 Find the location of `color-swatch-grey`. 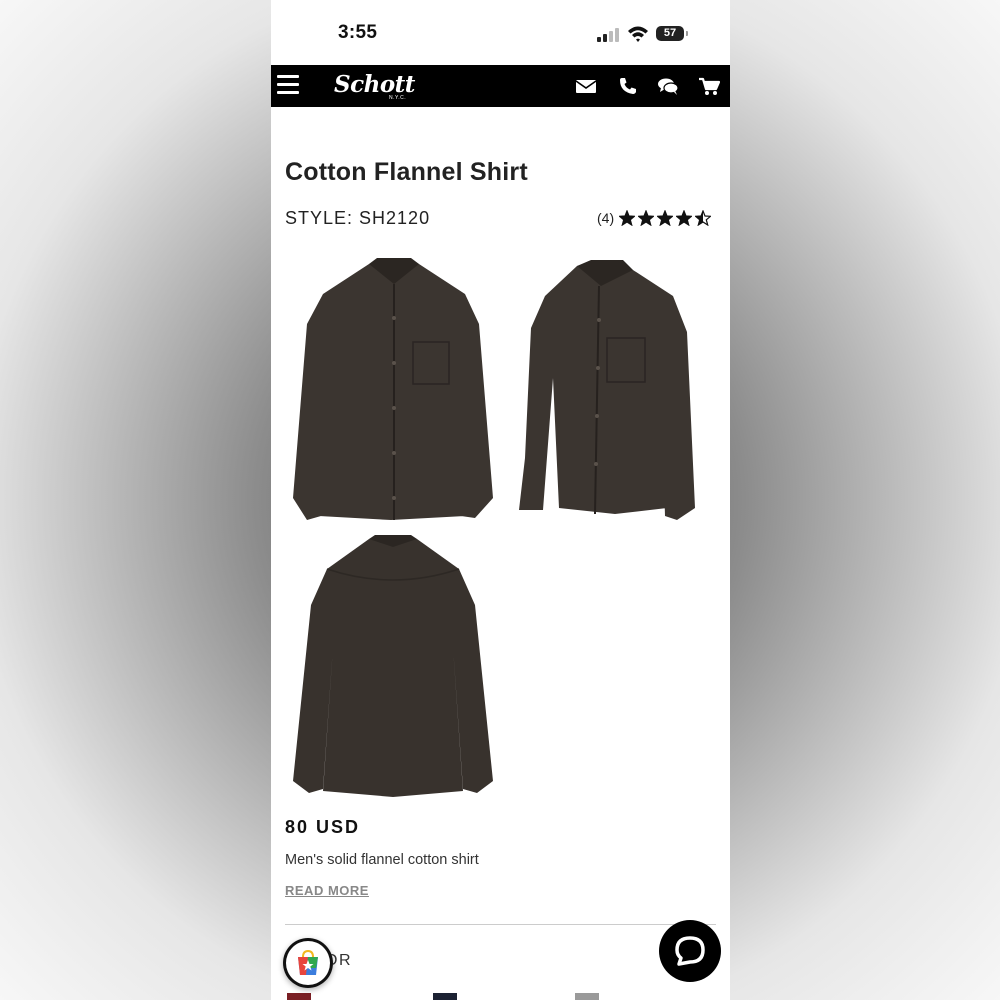

color-swatch-grey is located at coordinates (587, 996).